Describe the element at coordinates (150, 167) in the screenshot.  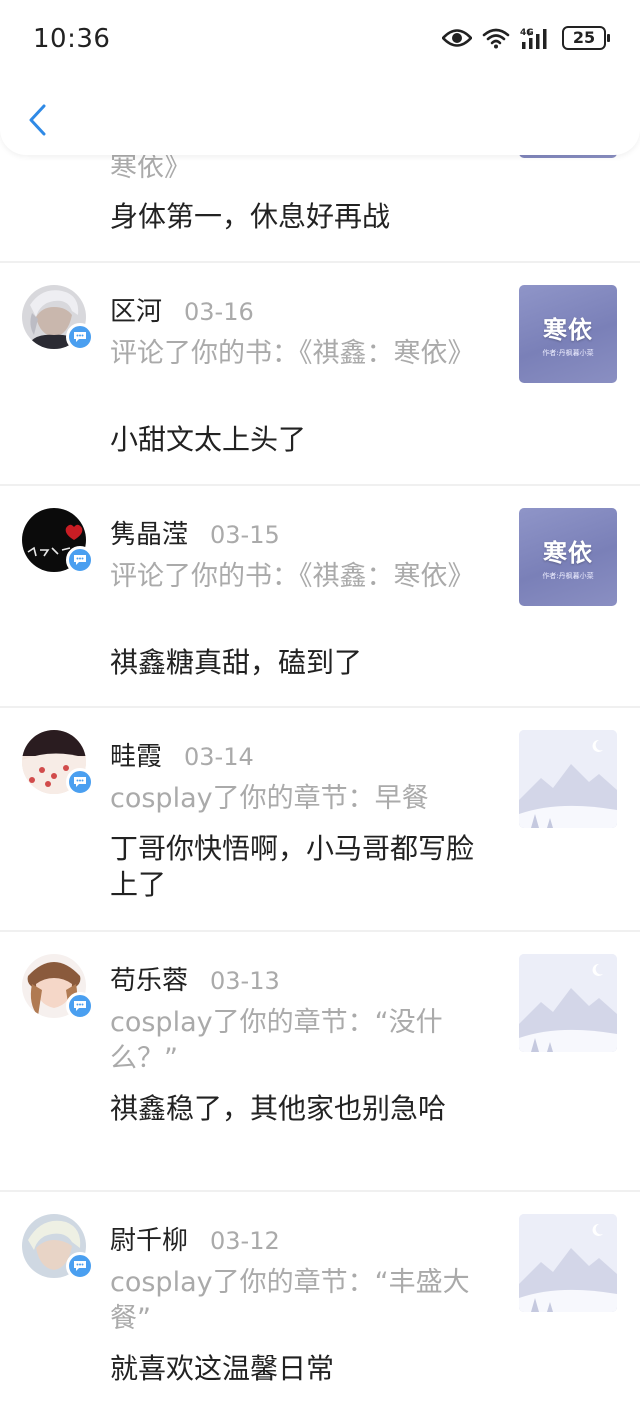
I see `notification-description: 寒依》` at that location.